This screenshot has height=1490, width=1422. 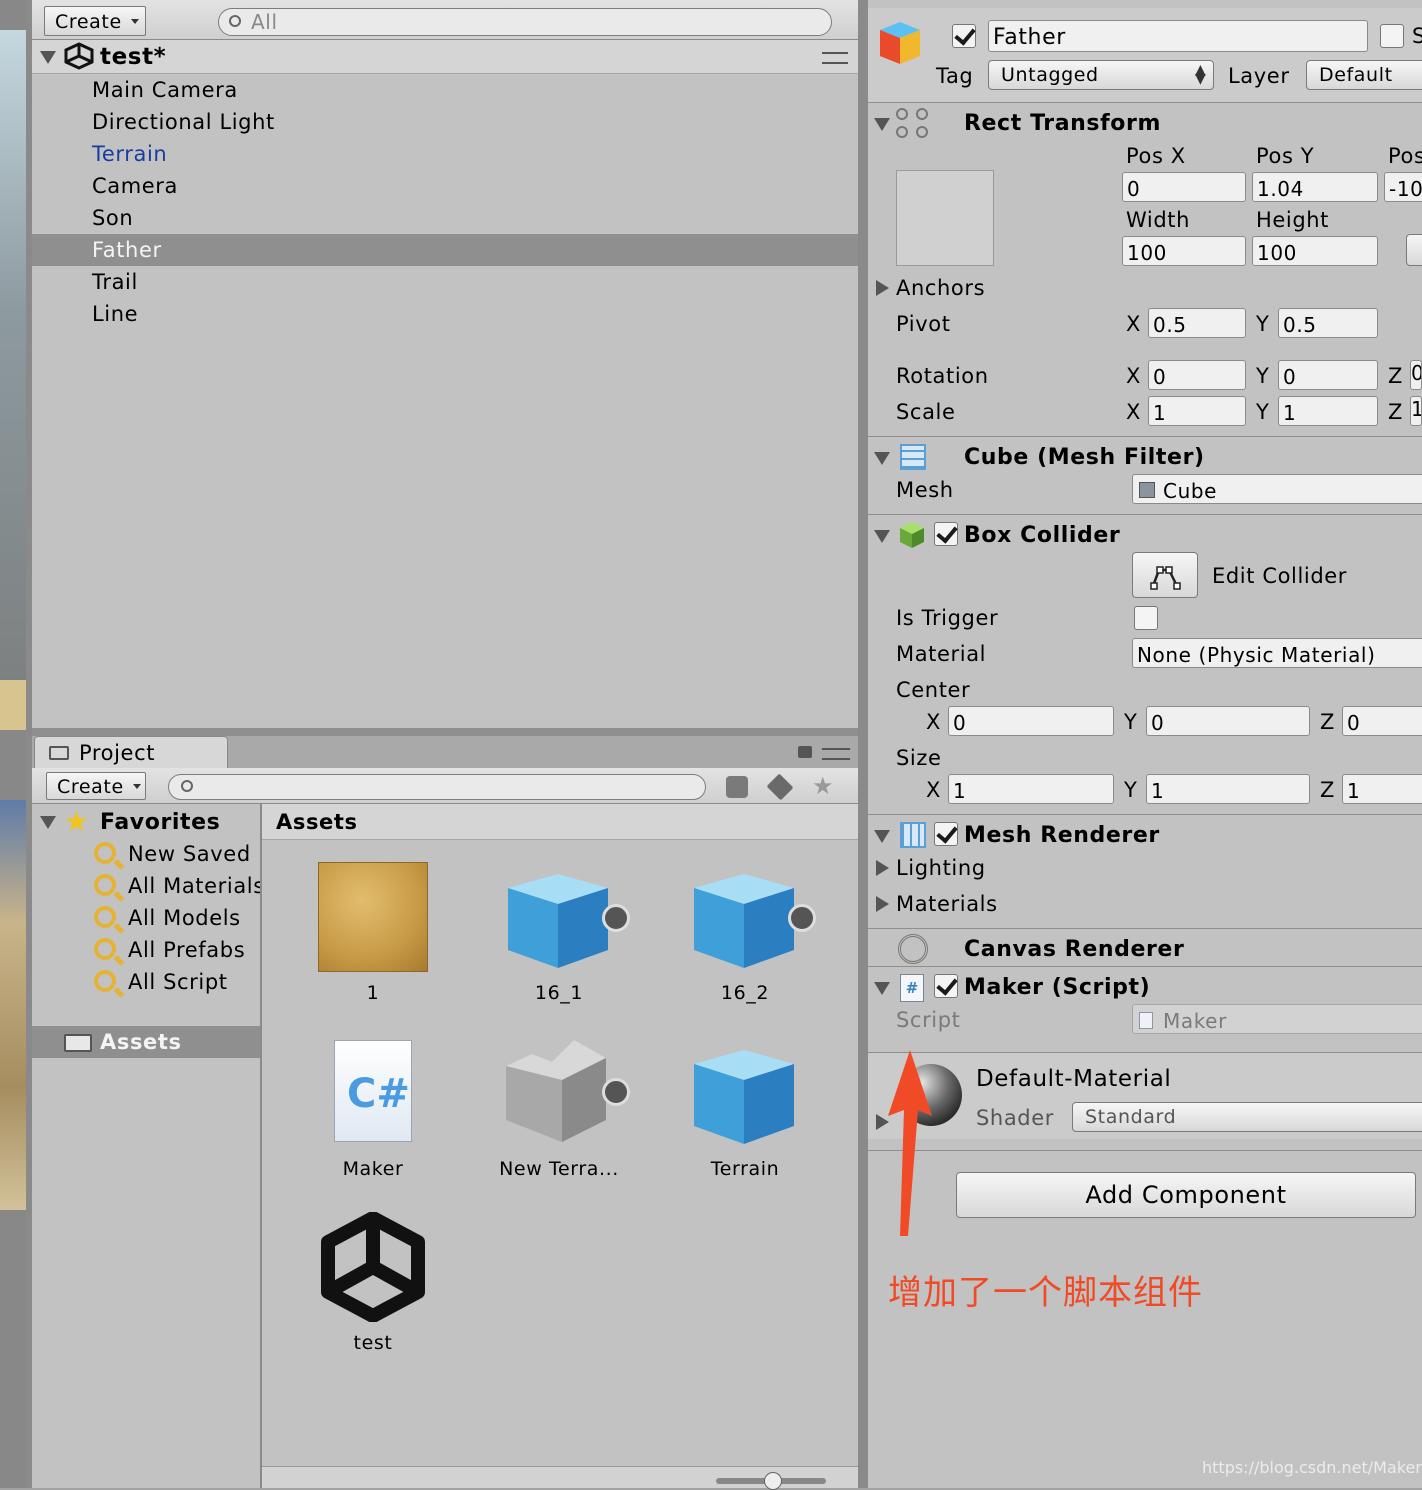 I want to click on center-y-axis-label: Y, so click(x=1131, y=722).